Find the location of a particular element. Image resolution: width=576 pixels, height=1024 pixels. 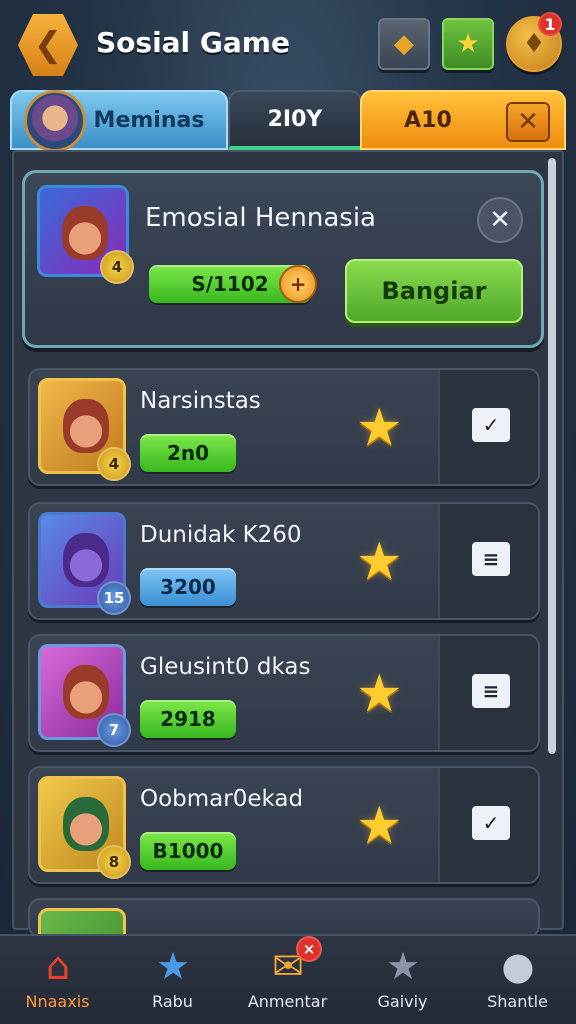

list-item: 8 Oobmar0ekad B1000 ★ ✓ is located at coordinates (284, 825).